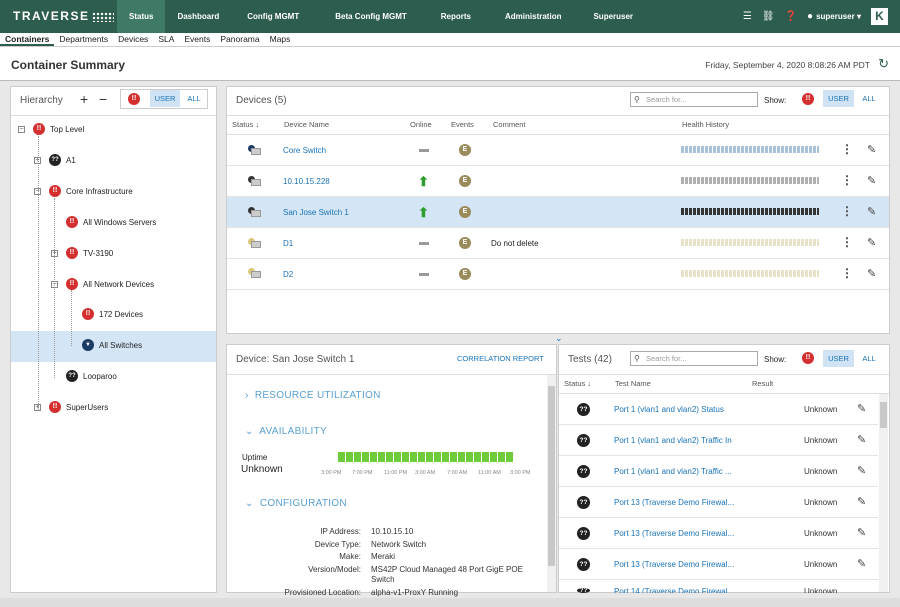 The width and height of the screenshot is (900, 607). Describe the element at coordinates (768, 16) in the screenshot. I see `link-icon: ⛓` at that location.